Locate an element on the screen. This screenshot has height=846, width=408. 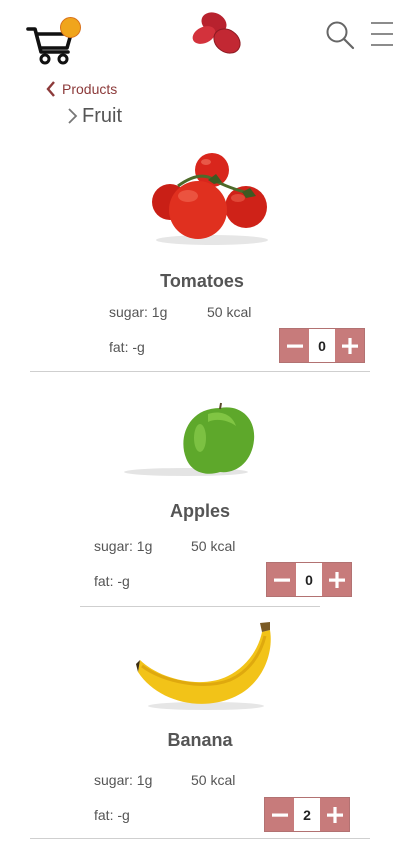
product-name: Banana is located at coordinates (200, 740).